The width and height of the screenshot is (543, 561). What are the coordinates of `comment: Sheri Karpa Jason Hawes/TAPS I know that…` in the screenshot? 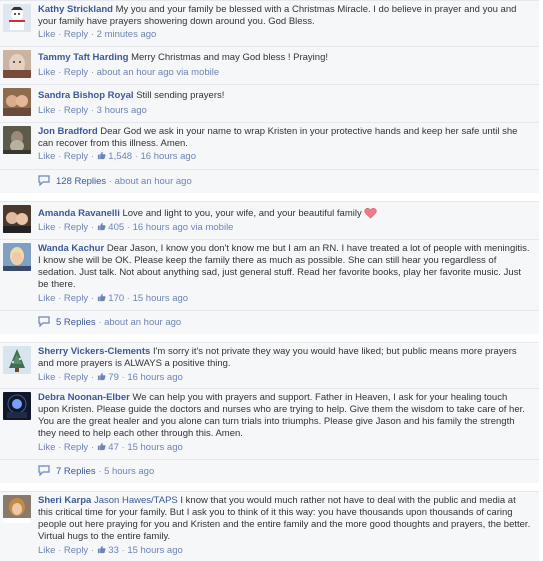 It's located at (269, 526).